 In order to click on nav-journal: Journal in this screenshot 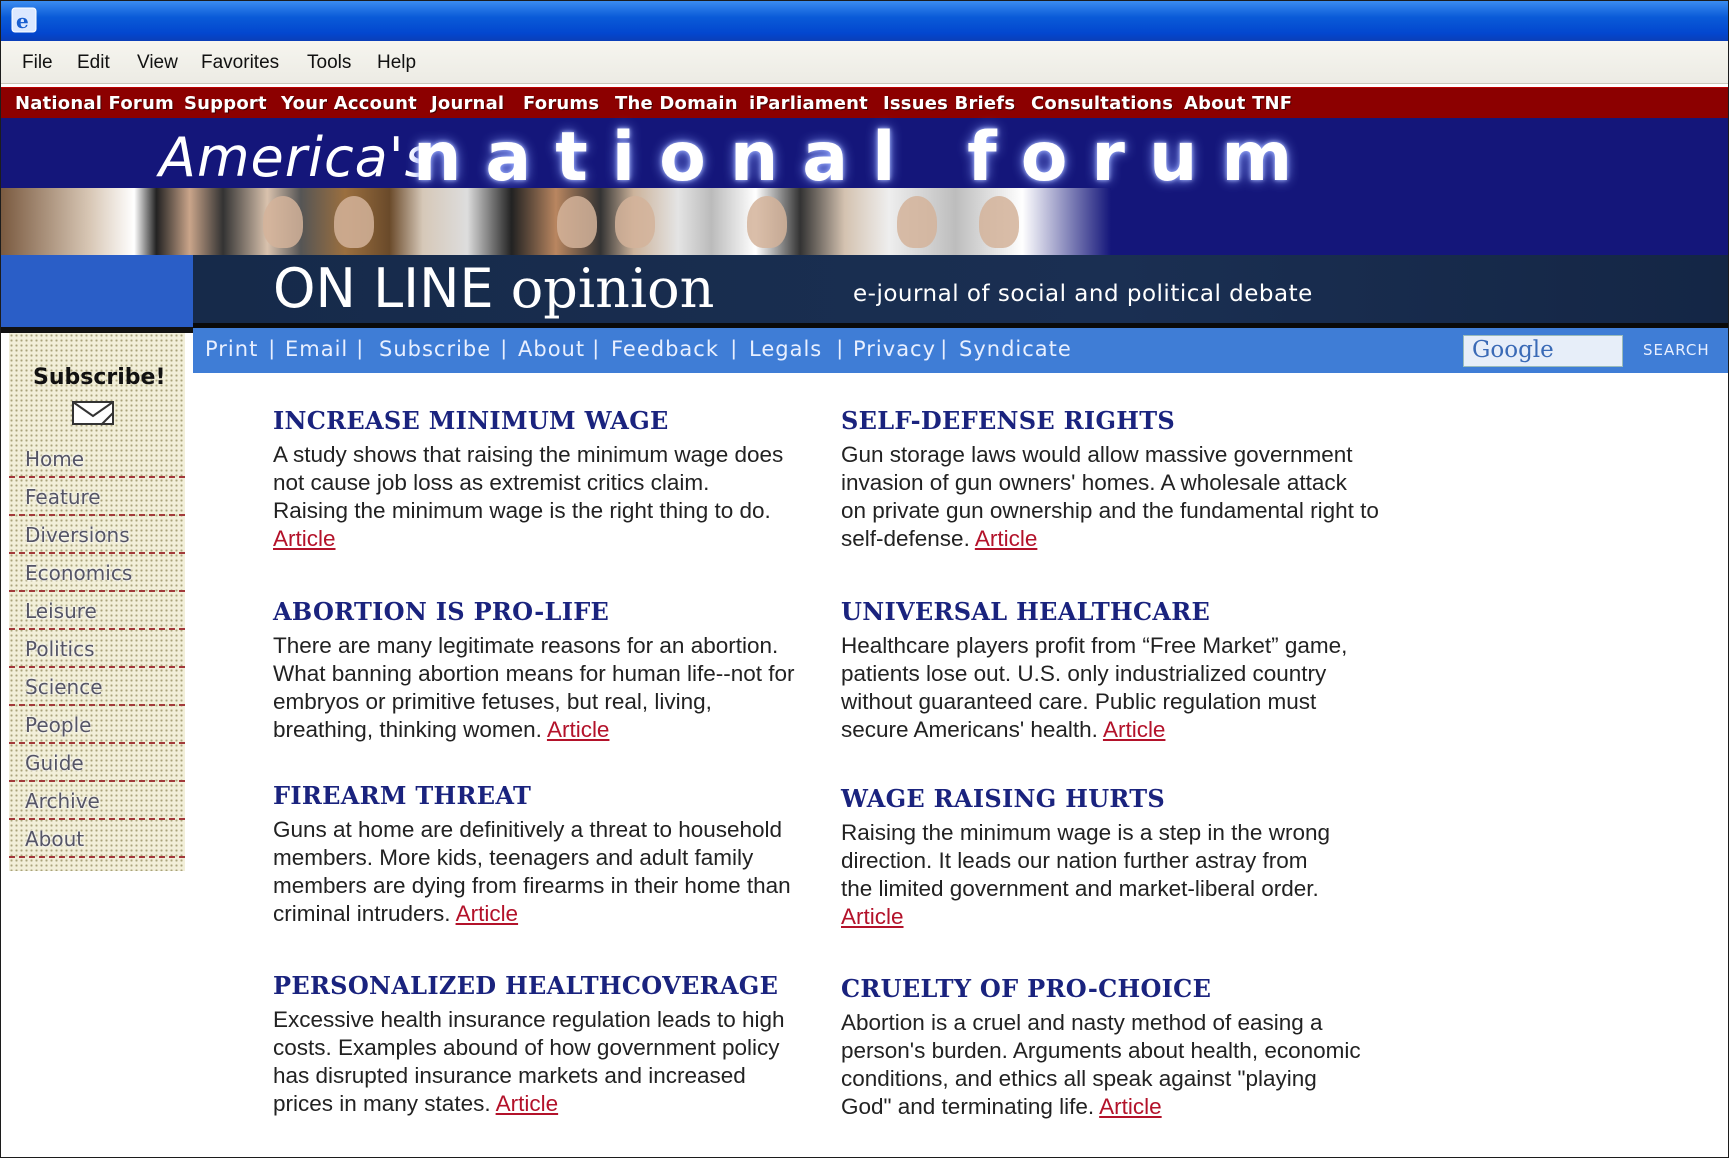, I will do `click(467, 103)`.